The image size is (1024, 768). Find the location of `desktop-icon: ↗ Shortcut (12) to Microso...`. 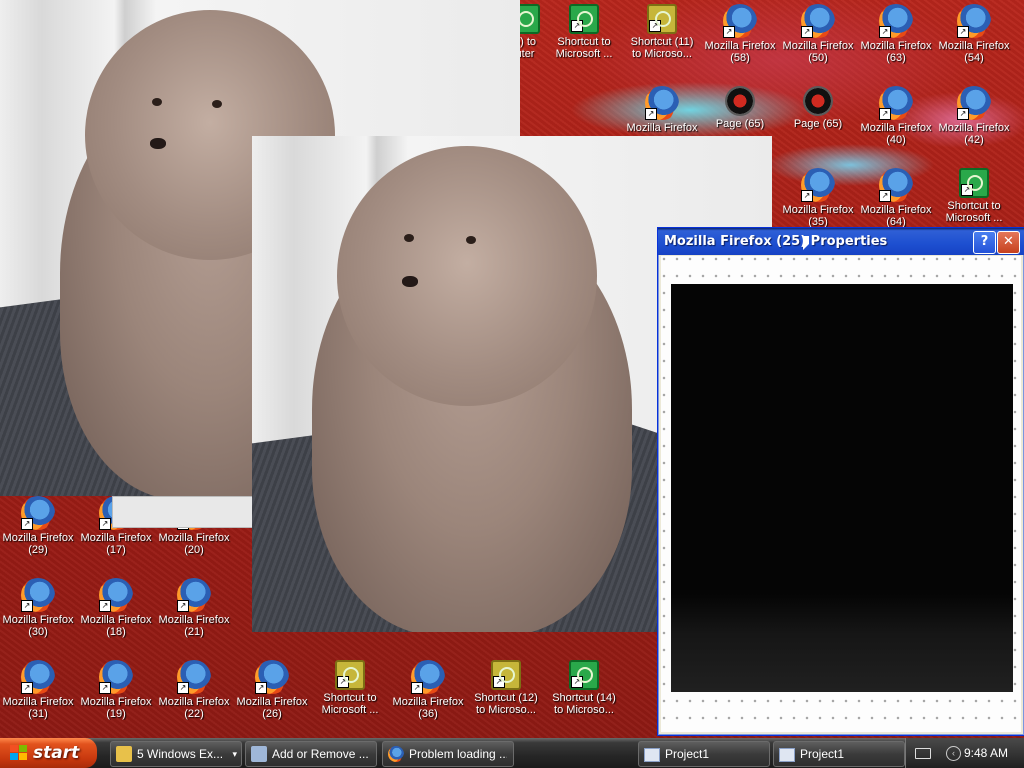

desktop-icon: ↗ Shortcut (12) to Microso... is located at coordinates (506, 688).